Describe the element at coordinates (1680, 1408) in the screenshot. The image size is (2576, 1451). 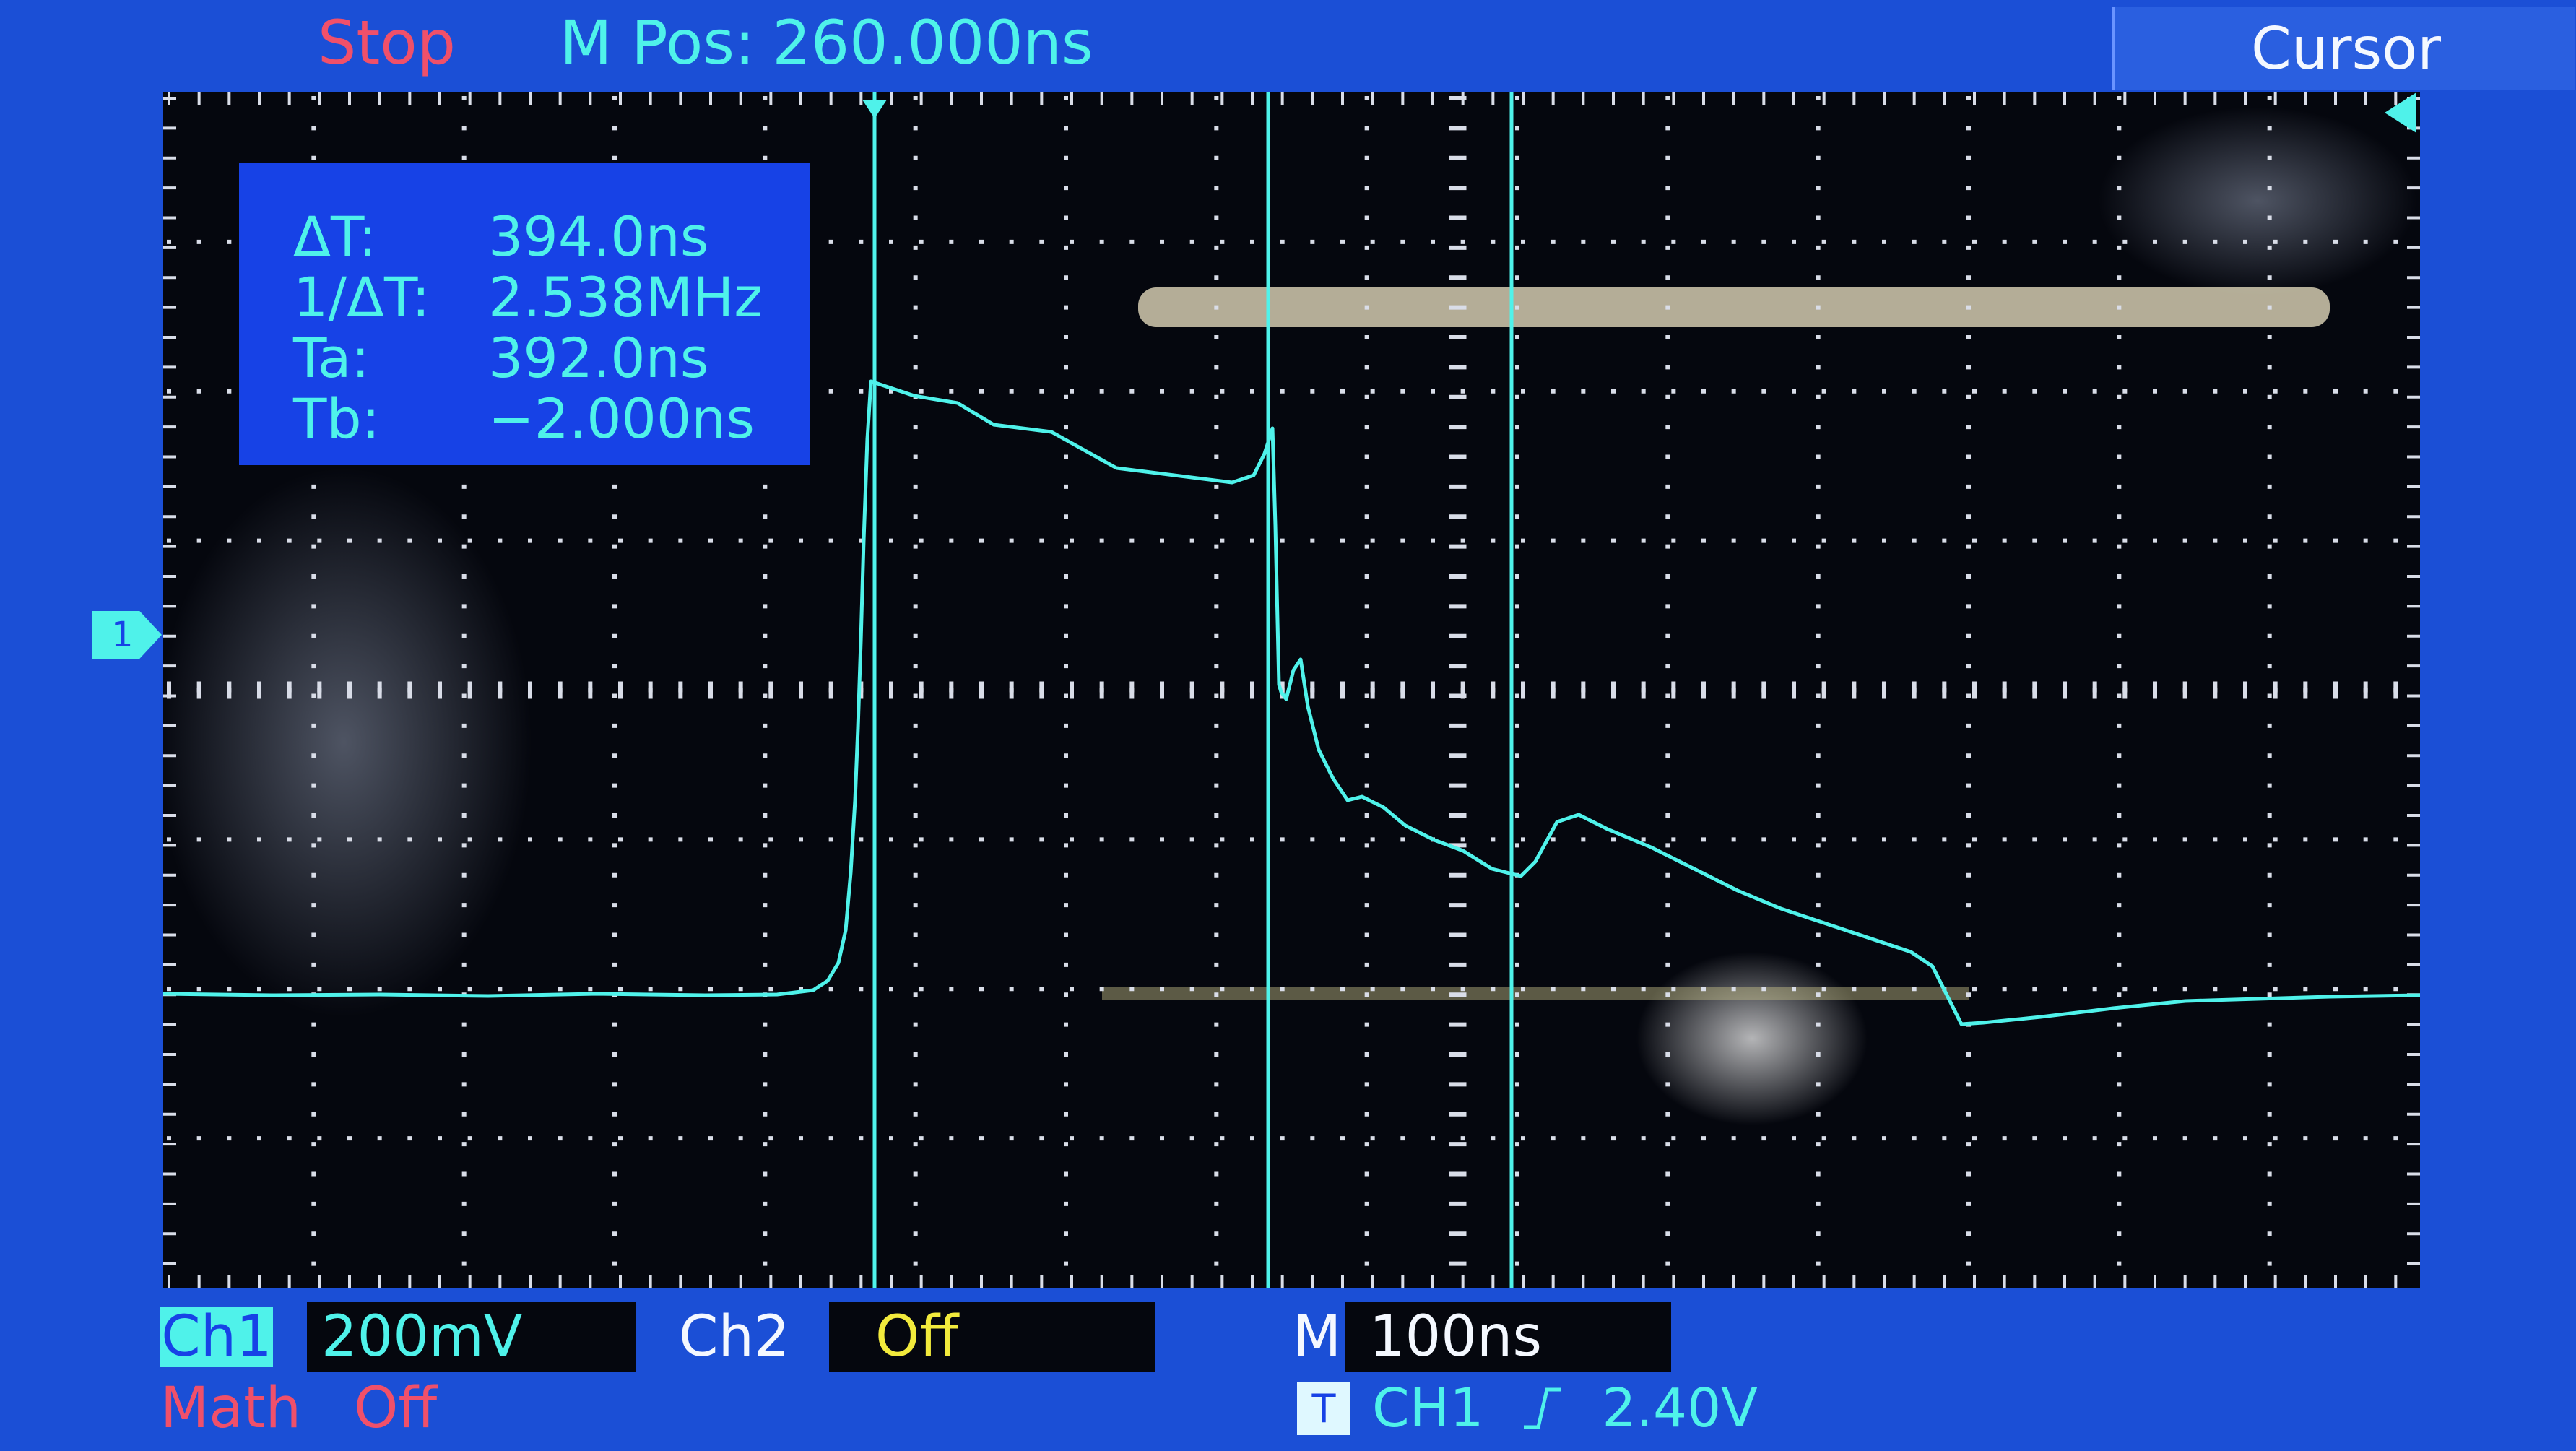
I see `trigger-level: 2.40V` at that location.